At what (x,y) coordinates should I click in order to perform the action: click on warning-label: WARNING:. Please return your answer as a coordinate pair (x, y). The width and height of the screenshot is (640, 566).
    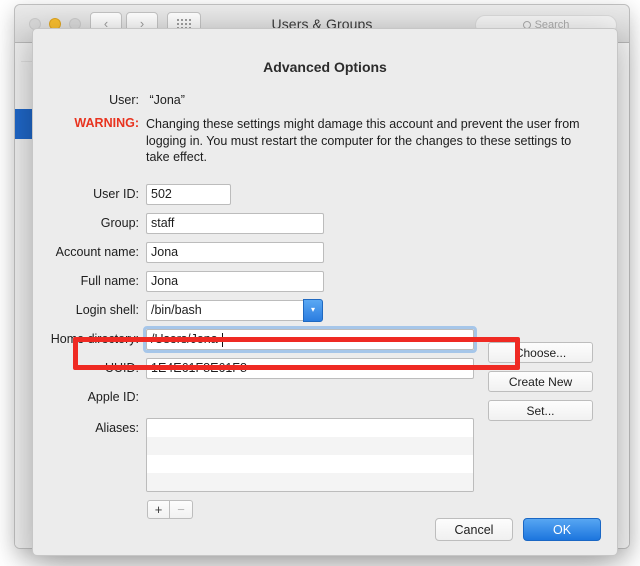
    Looking at the image, I should click on (106, 123).